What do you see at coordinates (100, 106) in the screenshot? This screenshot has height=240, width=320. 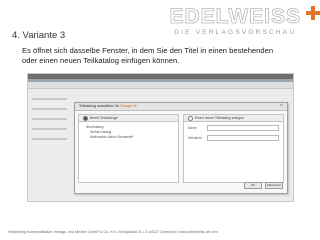 I see `dialog-title-prefix: Teilkatalog auswählen für` at bounding box center [100, 106].